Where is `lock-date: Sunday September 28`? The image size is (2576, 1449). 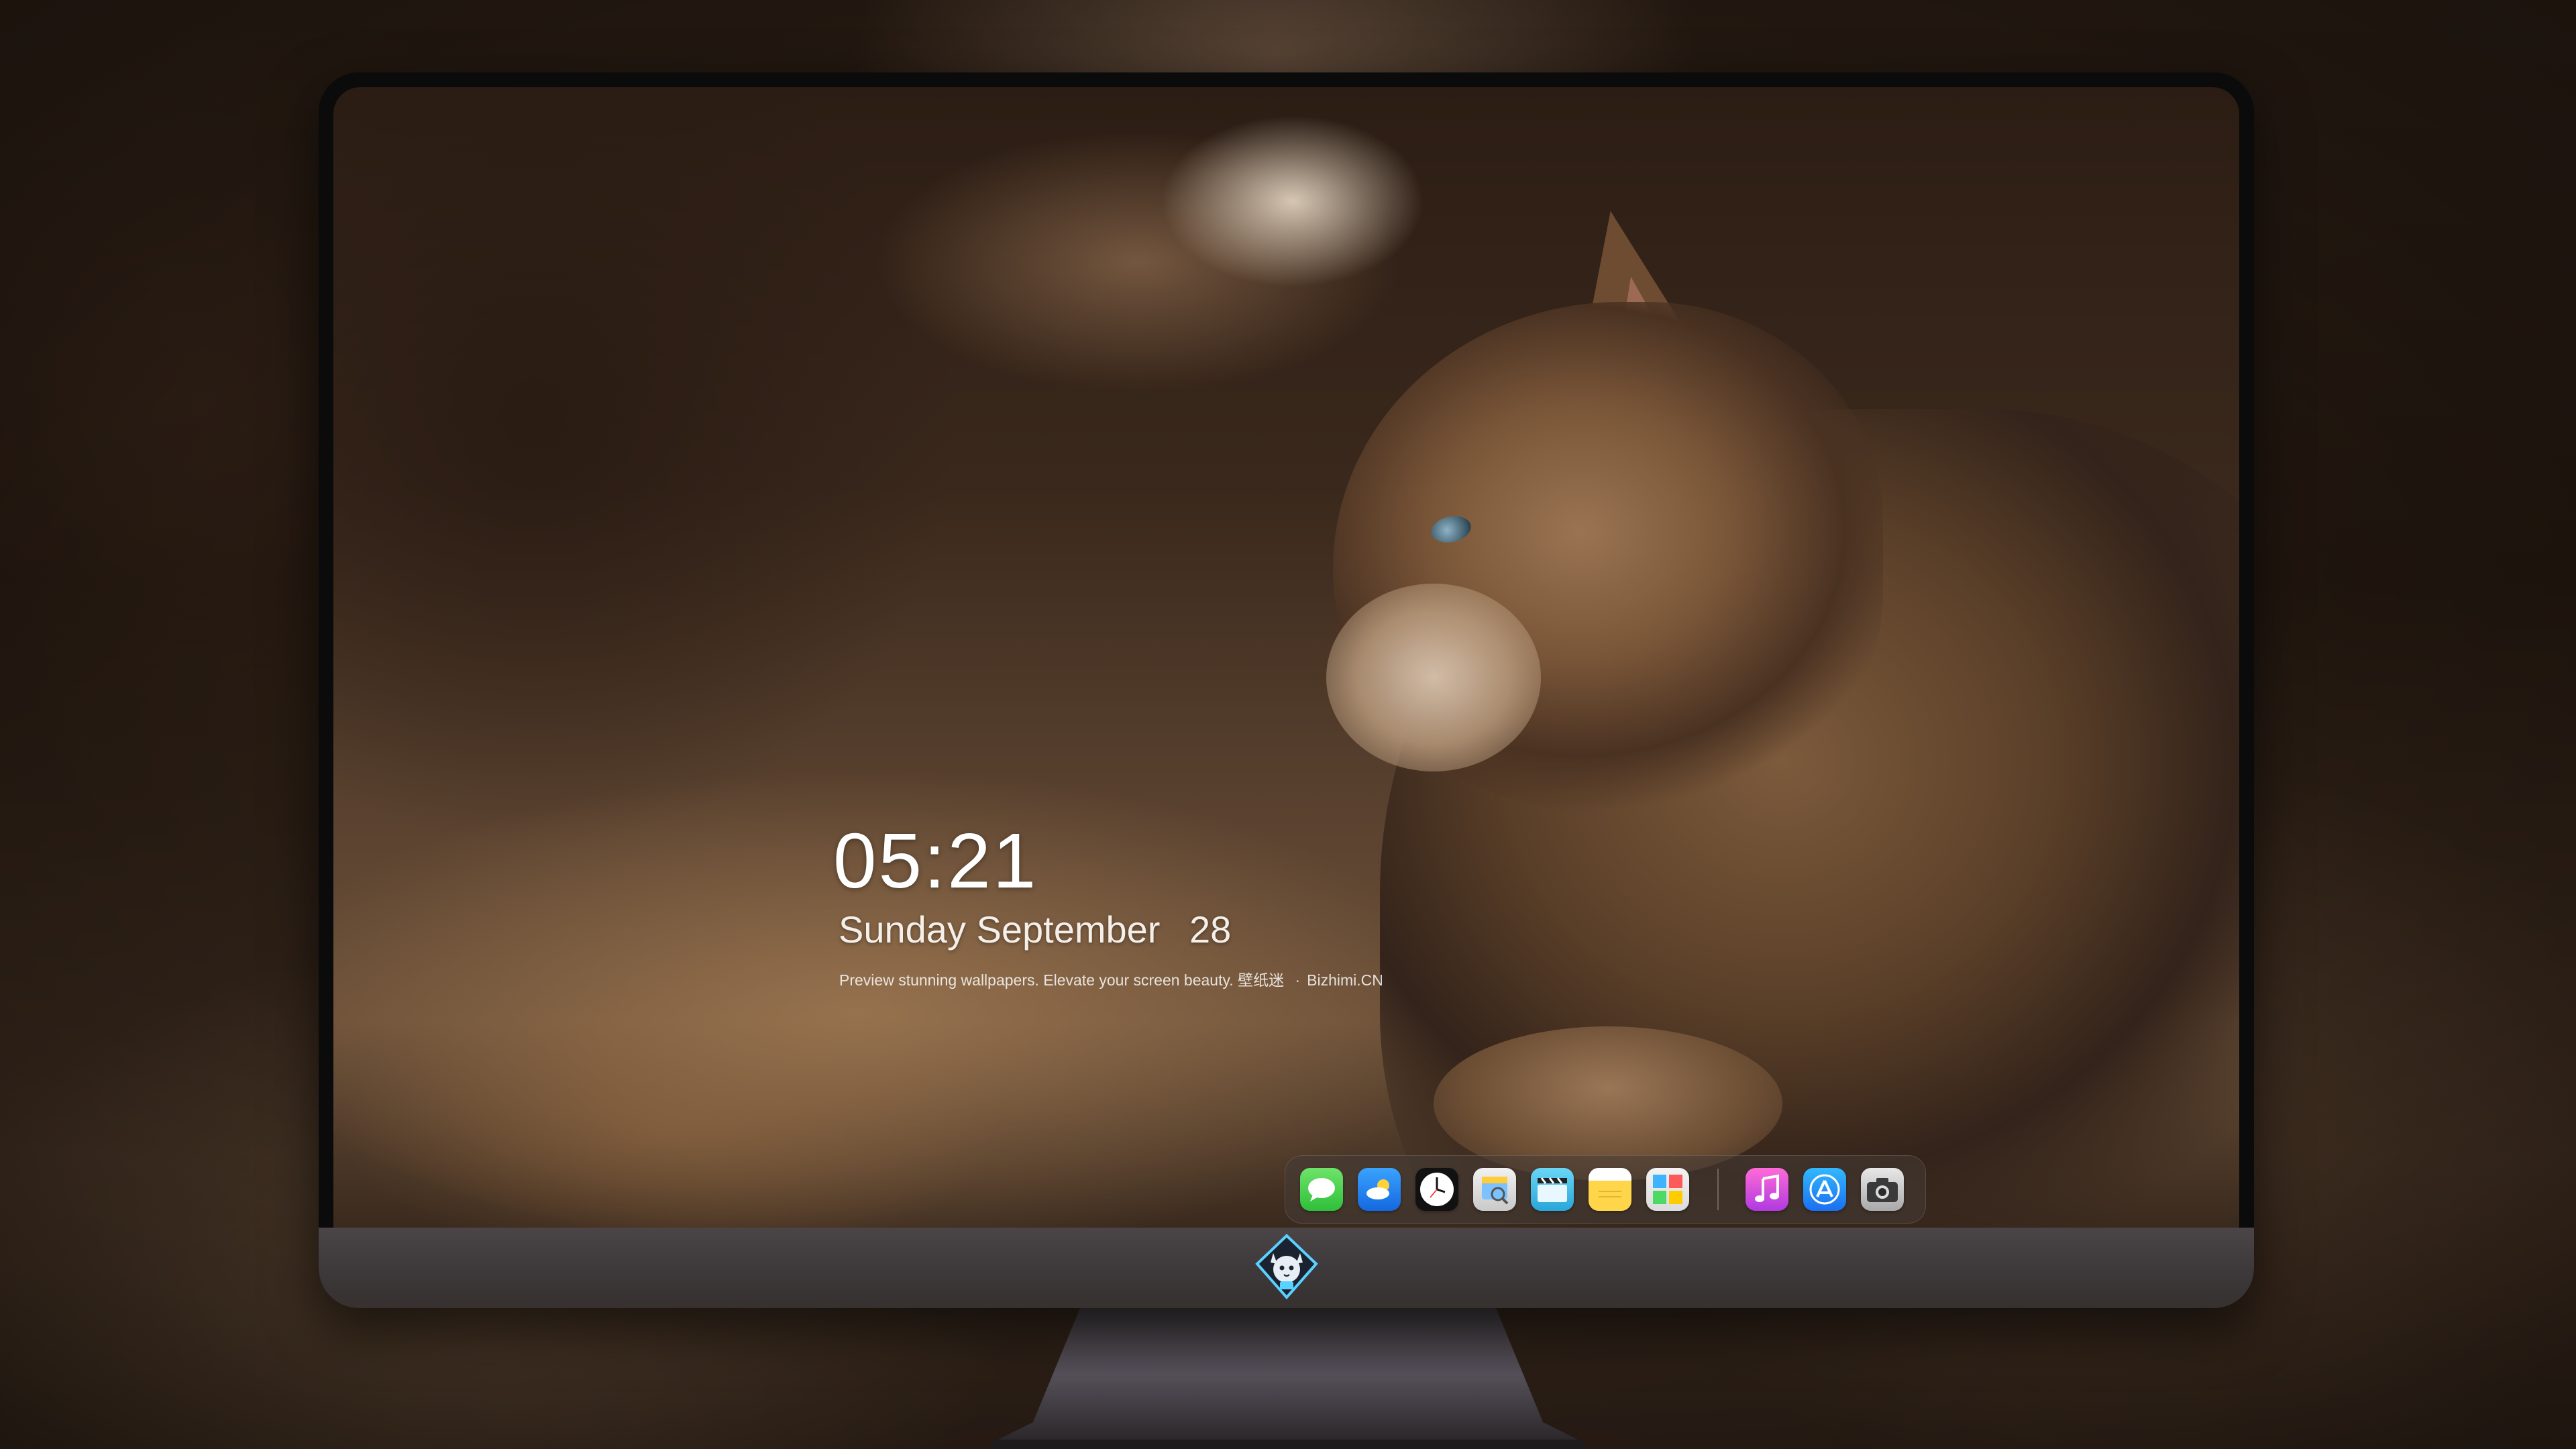
lock-date: Sunday September 28 is located at coordinates (1035, 930).